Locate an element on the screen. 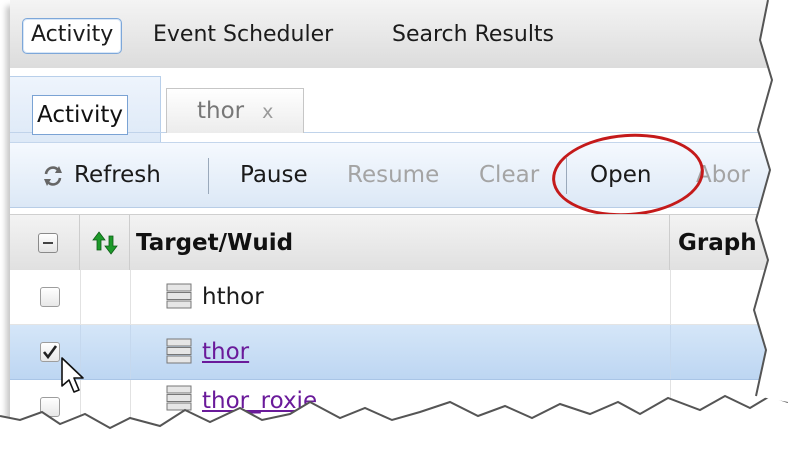 This screenshot has width=788, height=450. sort-arrows-icon is located at coordinates (105, 243).